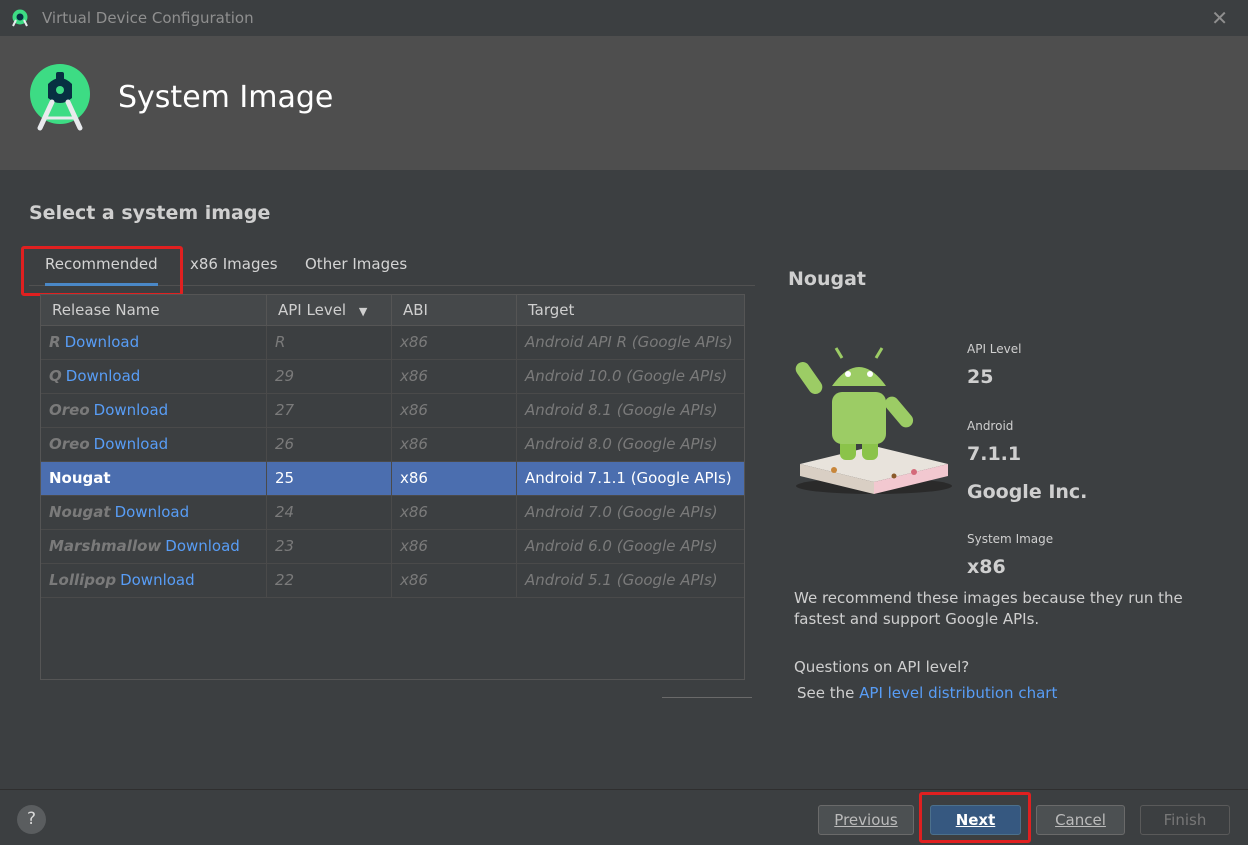 The width and height of the screenshot is (1248, 845). What do you see at coordinates (975, 817) in the screenshot?
I see `next-button-highlight` at bounding box center [975, 817].